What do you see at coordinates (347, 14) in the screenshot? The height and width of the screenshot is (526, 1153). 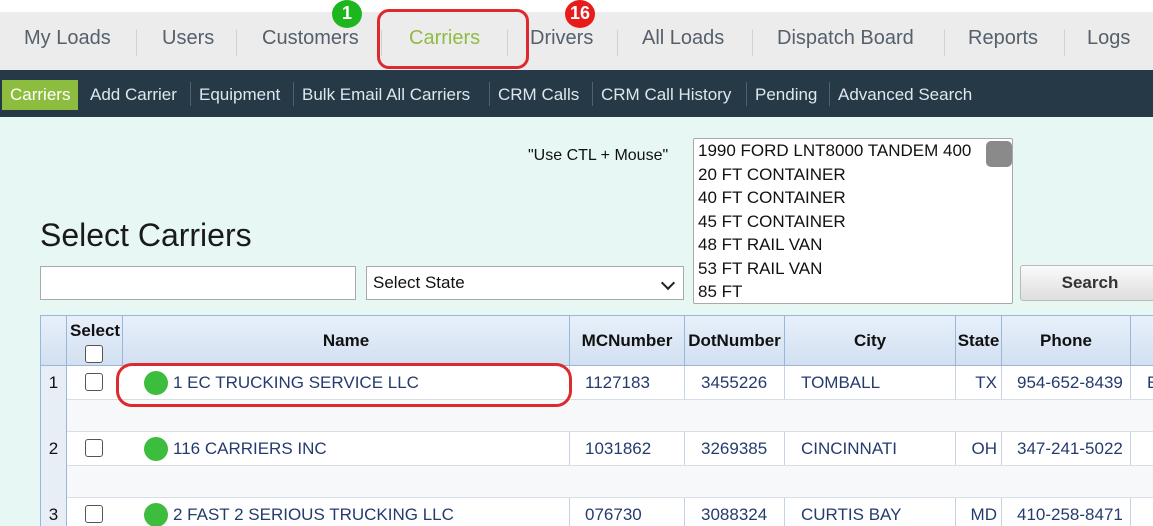 I see `customers-badge: 1` at bounding box center [347, 14].